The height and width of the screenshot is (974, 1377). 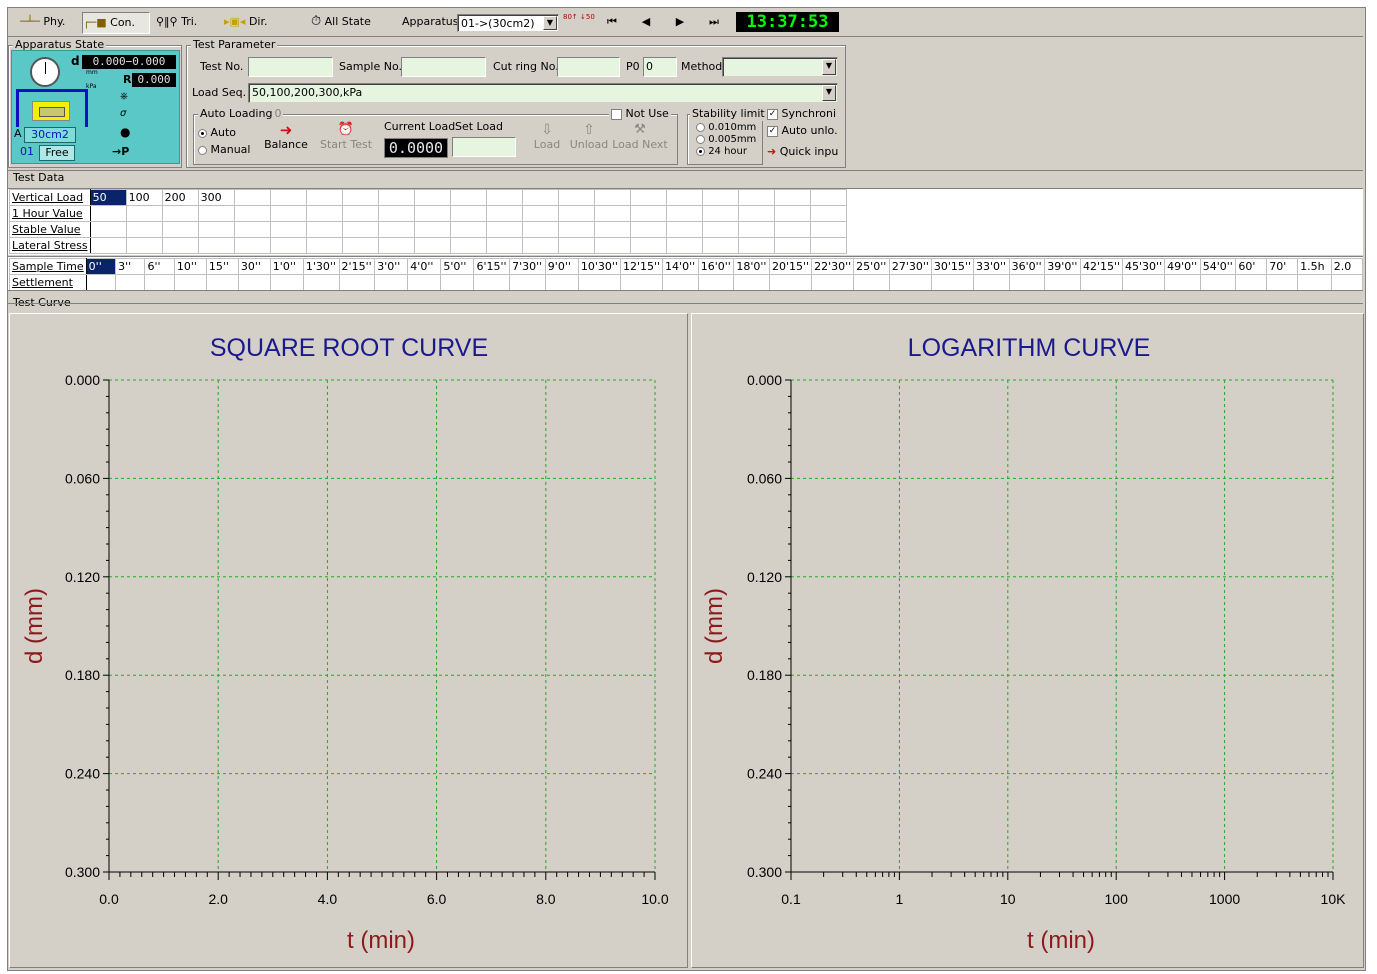 What do you see at coordinates (484, 147) in the screenshot?
I see `set-load-input` at bounding box center [484, 147].